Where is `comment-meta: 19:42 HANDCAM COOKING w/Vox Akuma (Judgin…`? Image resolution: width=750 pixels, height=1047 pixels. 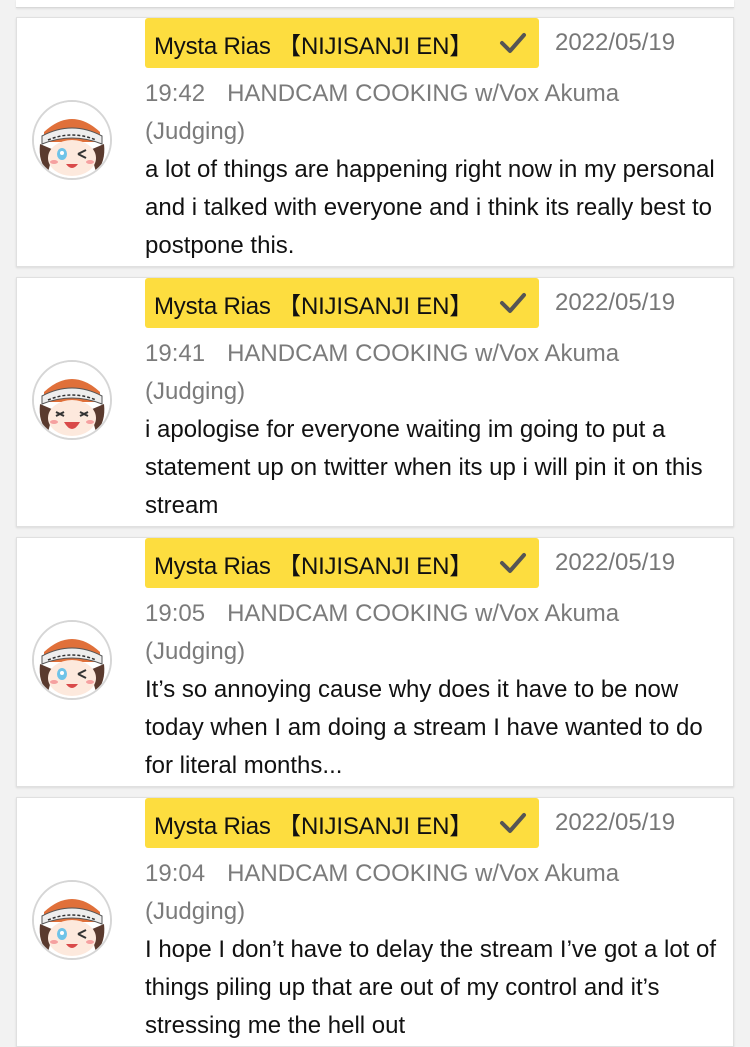 comment-meta: 19:42 HANDCAM COOKING w/Vox Akuma (Judgin… is located at coordinates (433, 113).